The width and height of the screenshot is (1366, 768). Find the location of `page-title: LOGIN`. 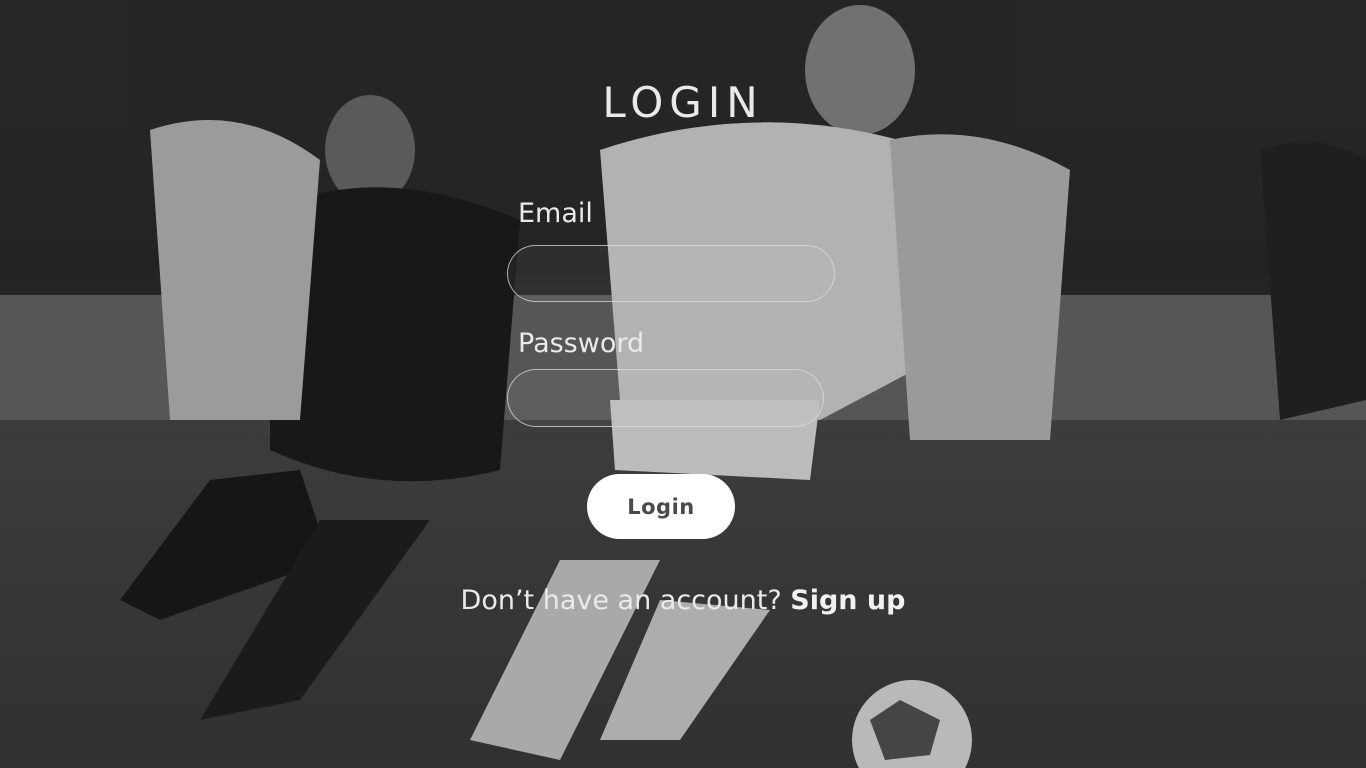

page-title: LOGIN is located at coordinates (683, 102).